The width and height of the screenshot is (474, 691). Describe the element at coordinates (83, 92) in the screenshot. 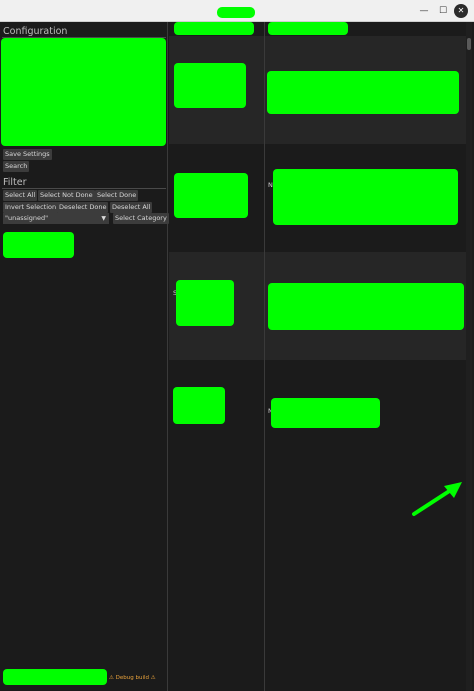

I see `configuration-panel-redacted` at that location.